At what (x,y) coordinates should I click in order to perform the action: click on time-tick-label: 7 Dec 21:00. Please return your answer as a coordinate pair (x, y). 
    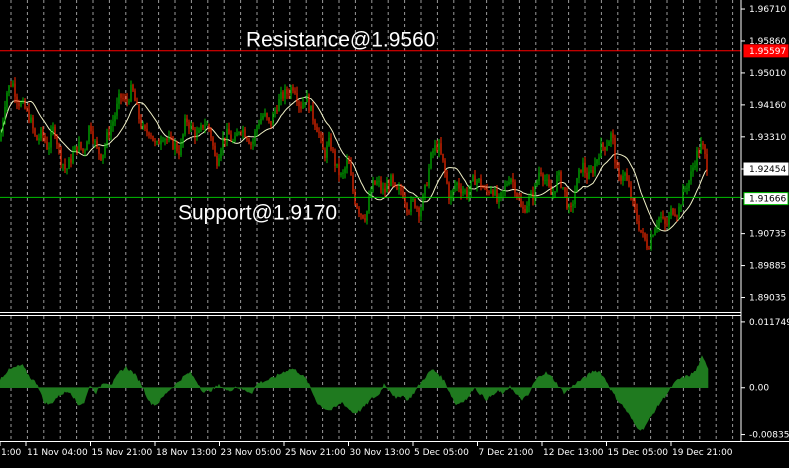
    Looking at the image, I should click on (506, 453).